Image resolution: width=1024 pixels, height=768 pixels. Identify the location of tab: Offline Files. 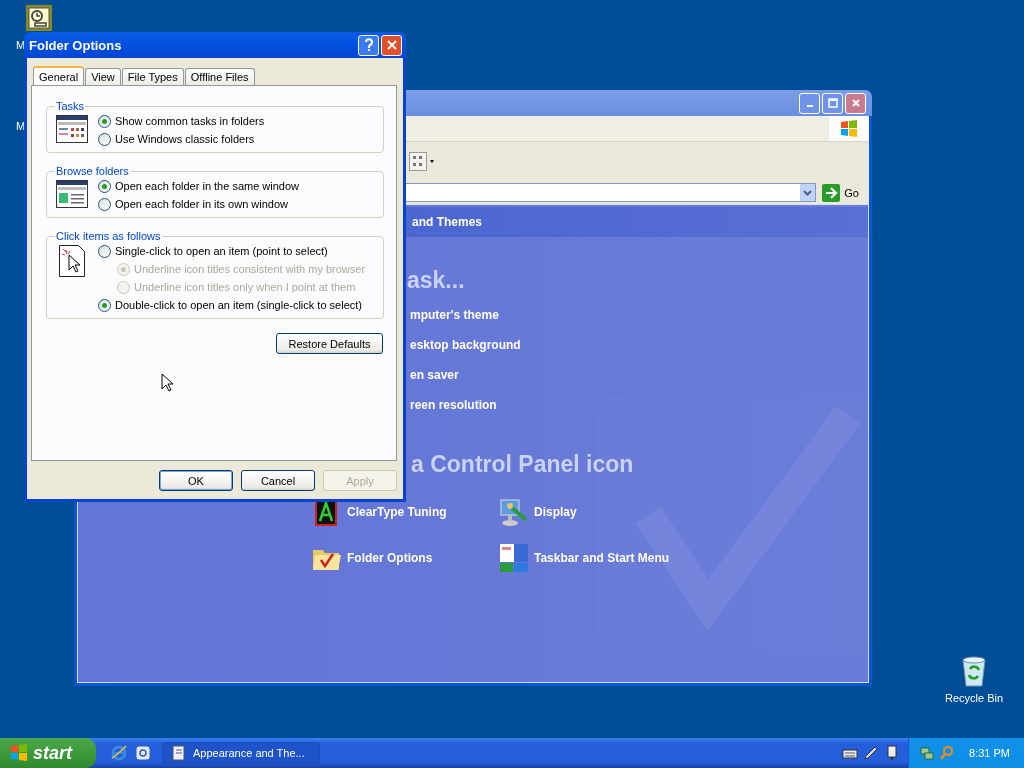
(219, 76).